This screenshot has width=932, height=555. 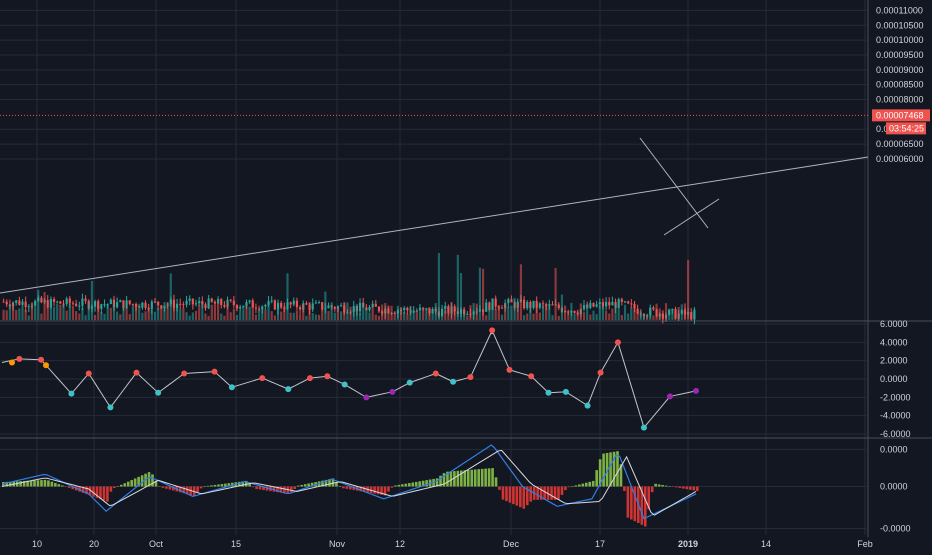 What do you see at coordinates (894, 487) in the screenshot?
I see `macd-tick-label: 0.0000` at bounding box center [894, 487].